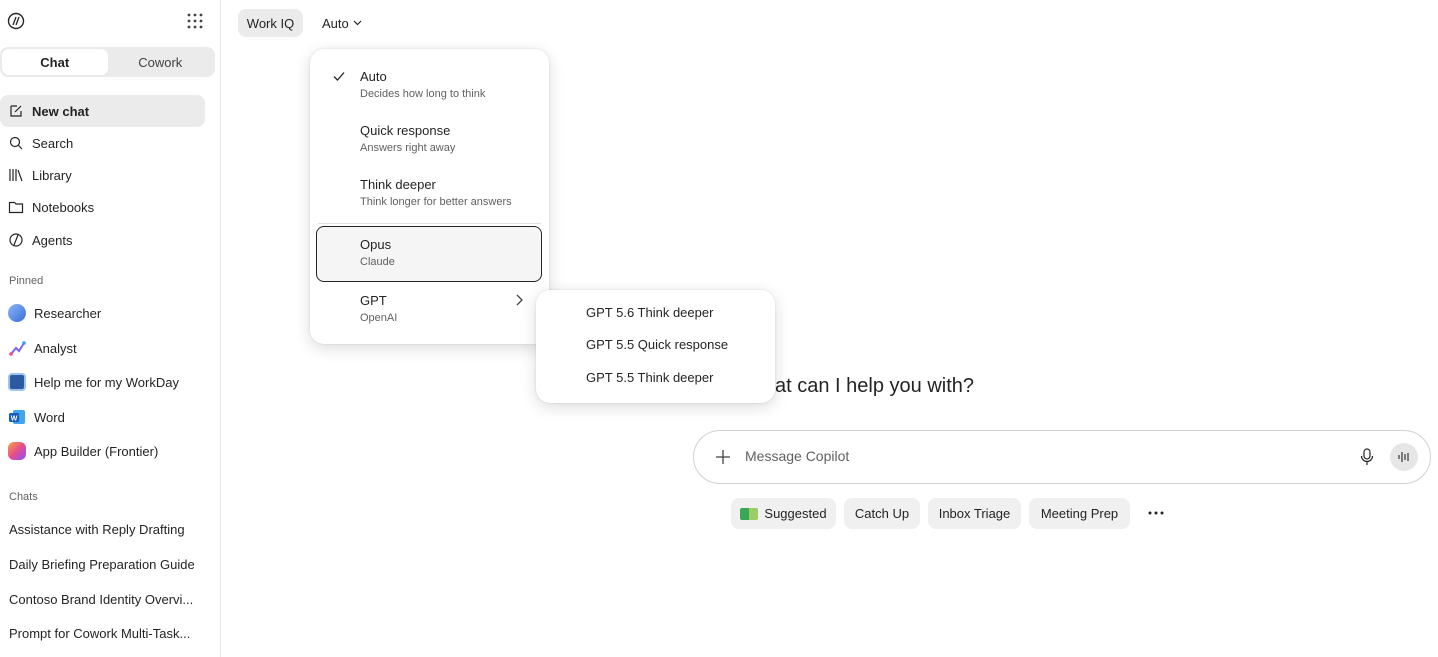 The height and width of the screenshot is (657, 1438). What do you see at coordinates (16, 175) in the screenshot?
I see `library-icon` at bounding box center [16, 175].